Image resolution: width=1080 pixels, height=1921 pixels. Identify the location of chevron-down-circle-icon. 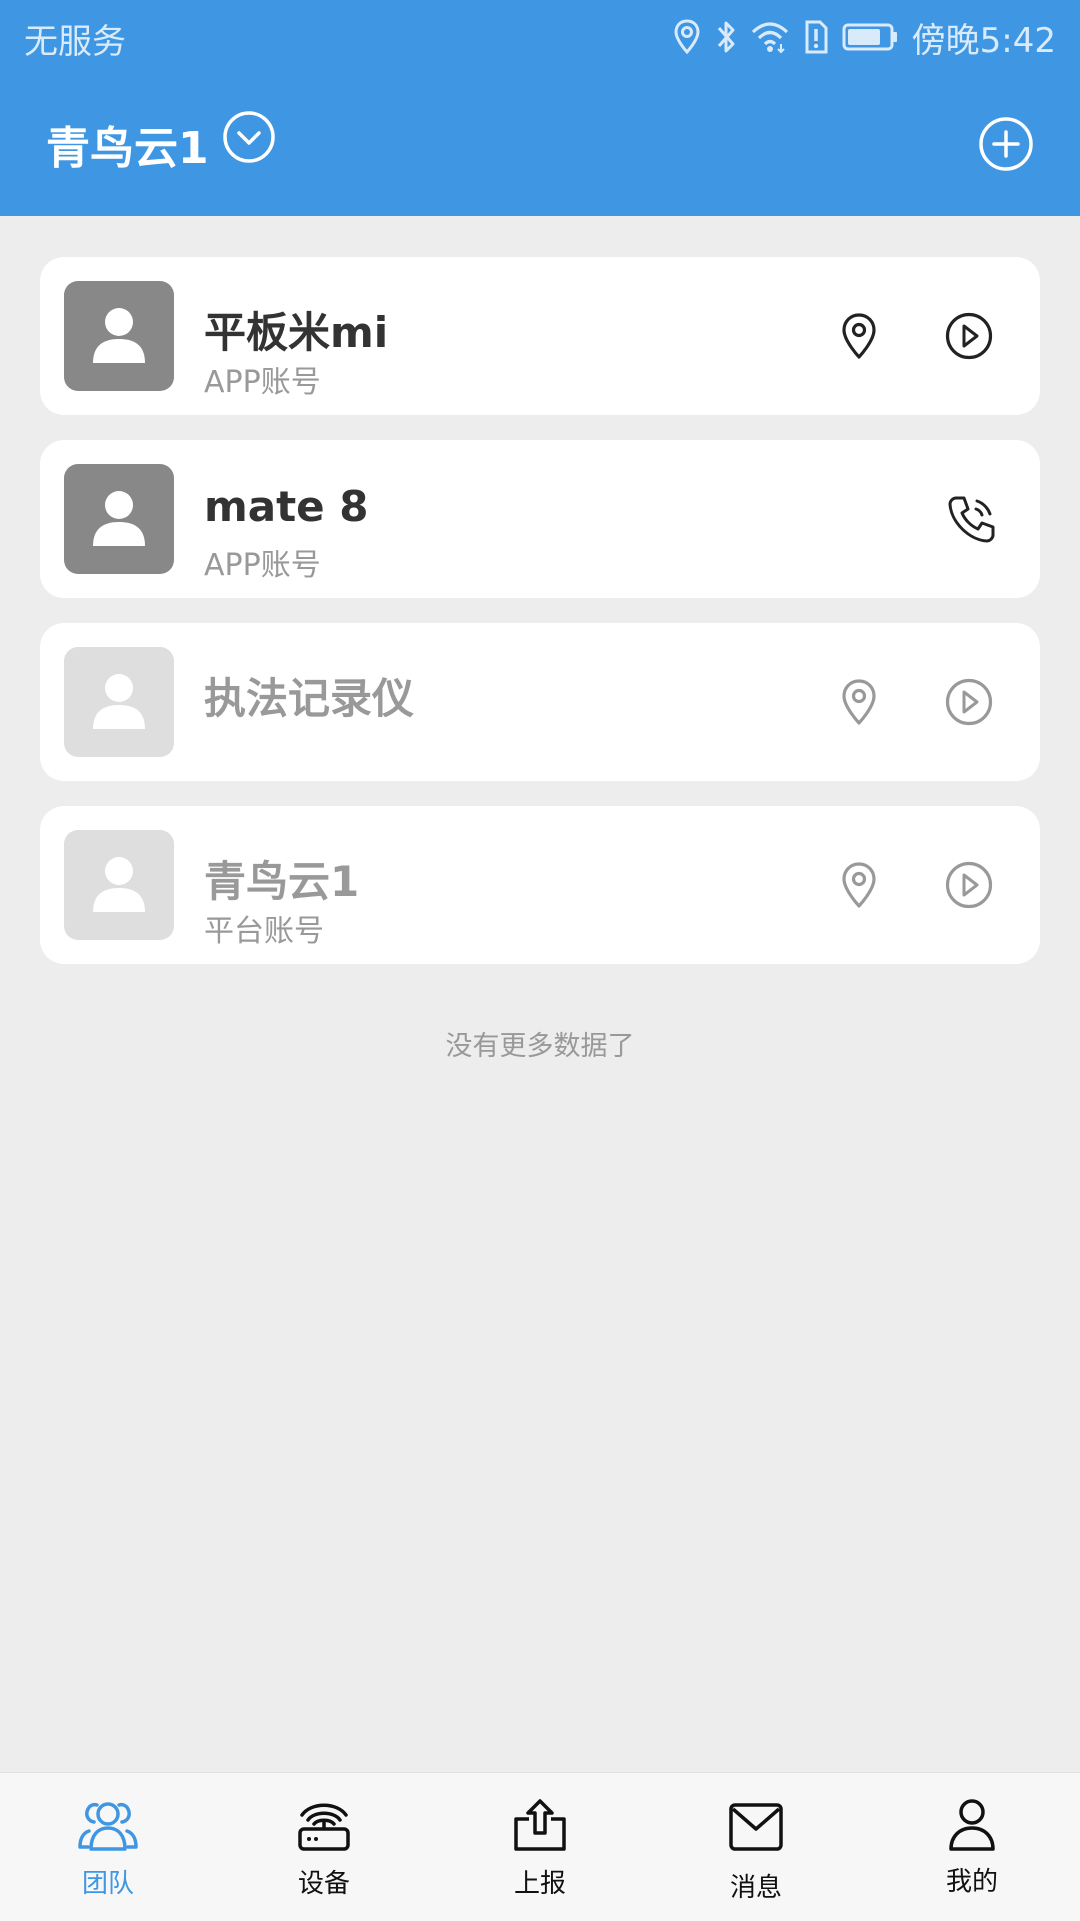
(249, 137).